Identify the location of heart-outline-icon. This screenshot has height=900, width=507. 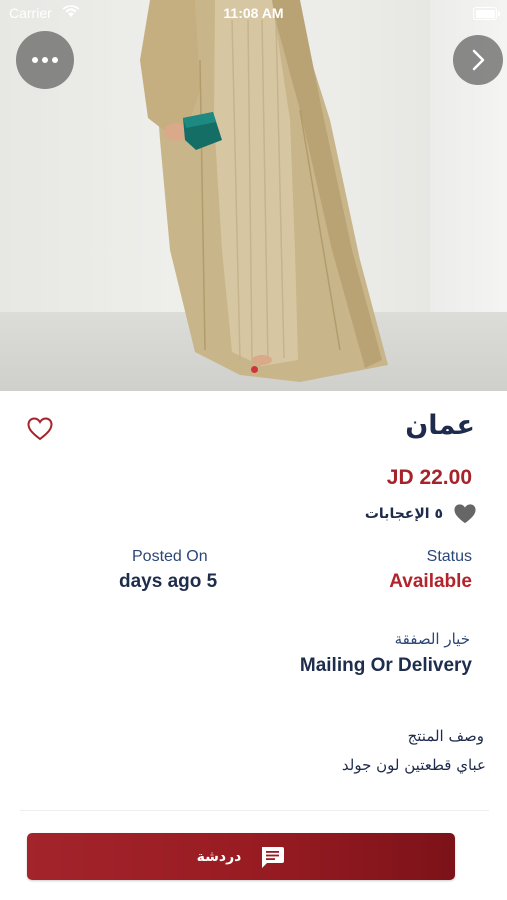
(40, 429).